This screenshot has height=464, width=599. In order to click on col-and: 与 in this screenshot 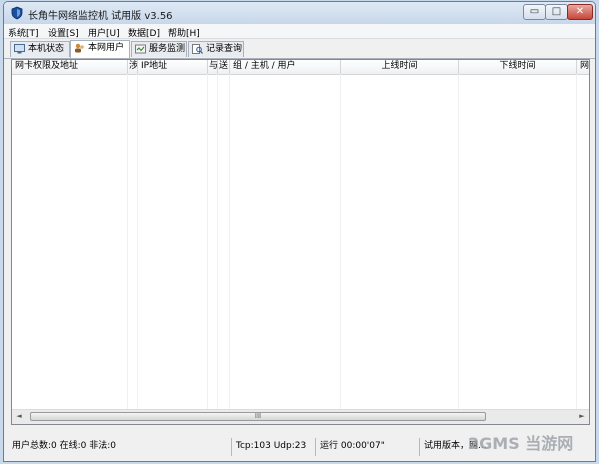, I will do `click(213, 67)`.